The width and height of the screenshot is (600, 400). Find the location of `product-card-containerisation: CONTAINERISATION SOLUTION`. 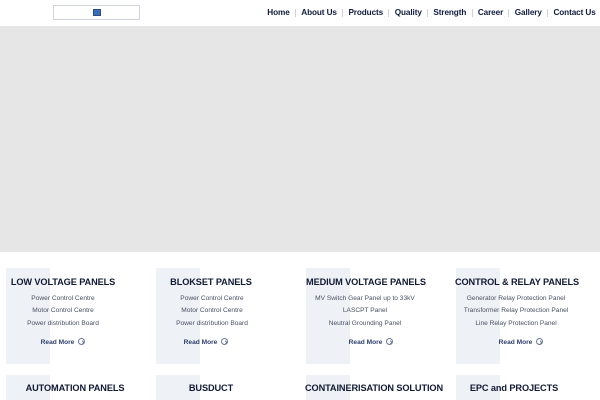

product-card-containerisation: CONTAINERISATION SOLUTION is located at coordinates (375, 387).